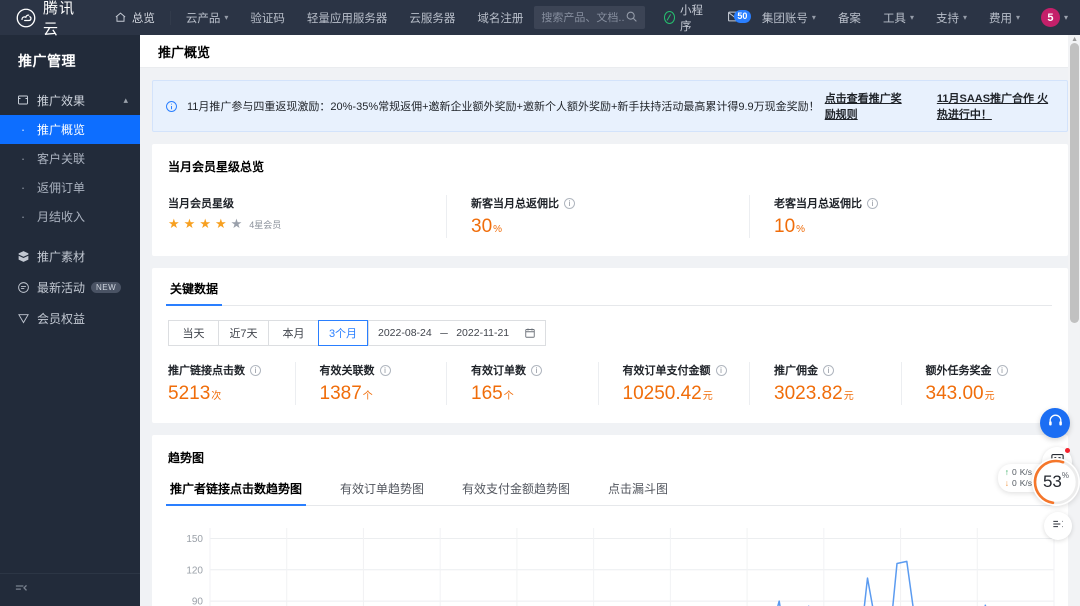 Image resolution: width=1080 pixels, height=606 pixels. What do you see at coordinates (662, 393) in the screenshot?
I see `stat-order-payment-amount-value: 10250.42` at bounding box center [662, 393].